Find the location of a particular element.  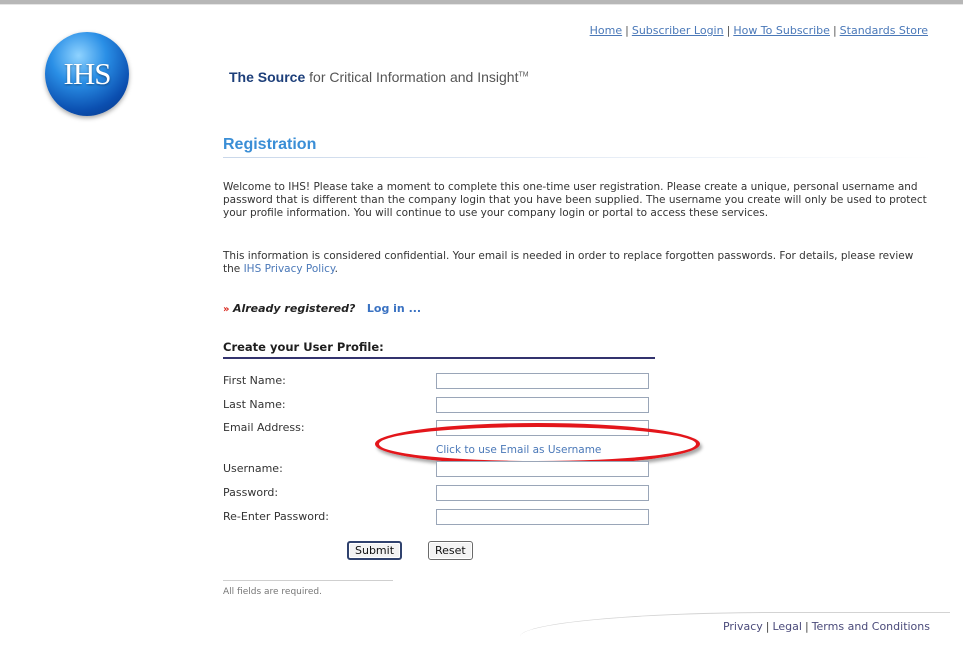

double-arrow-icon: » is located at coordinates (226, 309).